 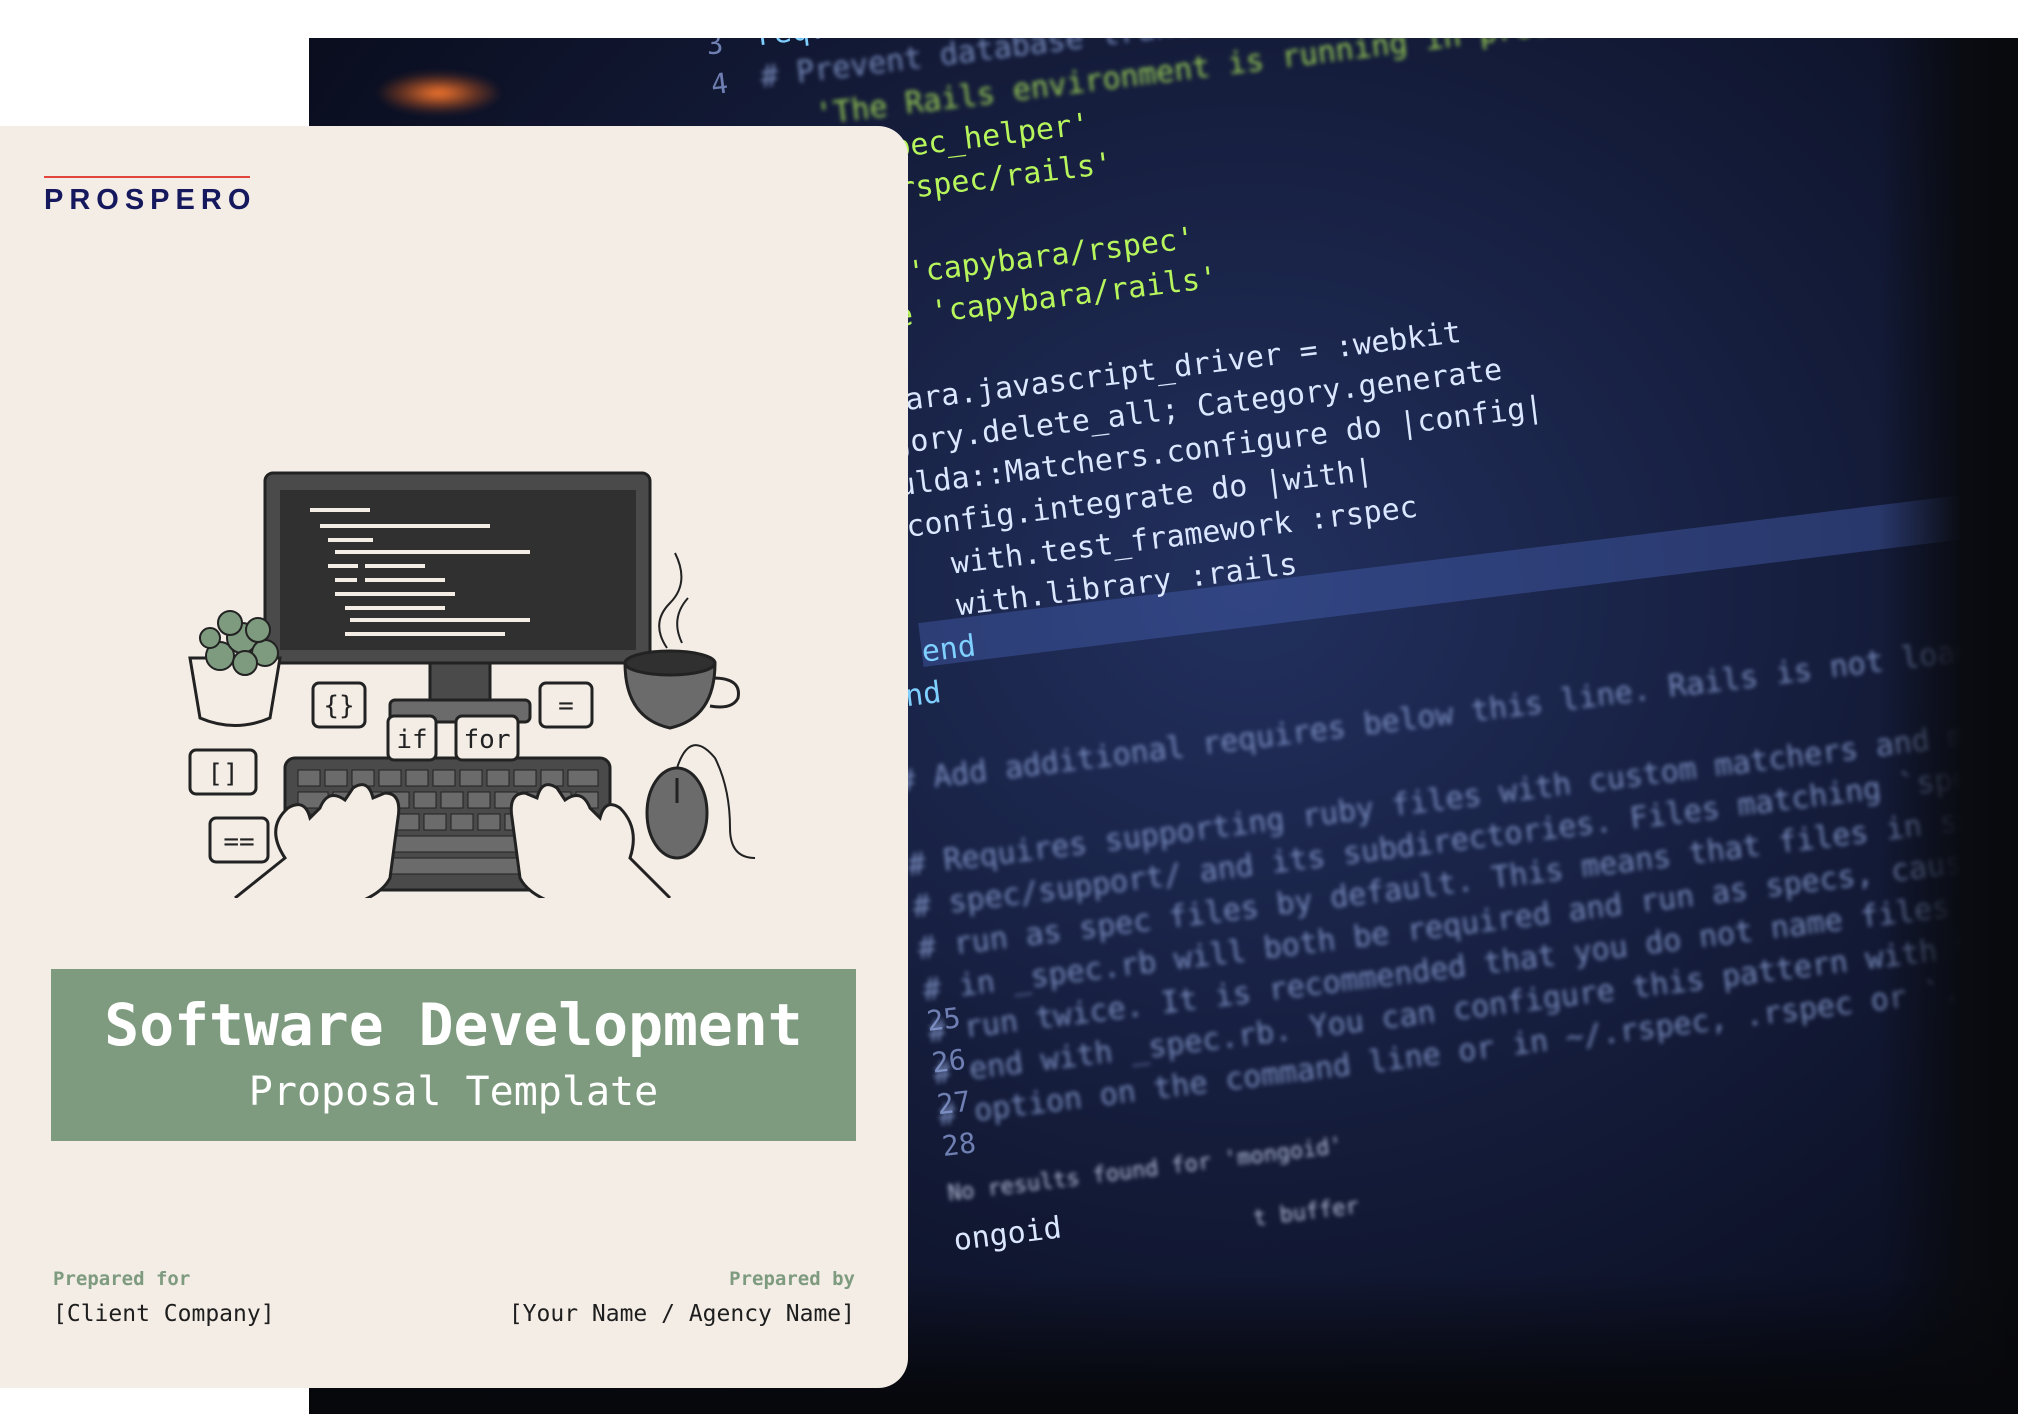 What do you see at coordinates (411, 740) in the screenshot?
I see `bubble-if: if` at bounding box center [411, 740].